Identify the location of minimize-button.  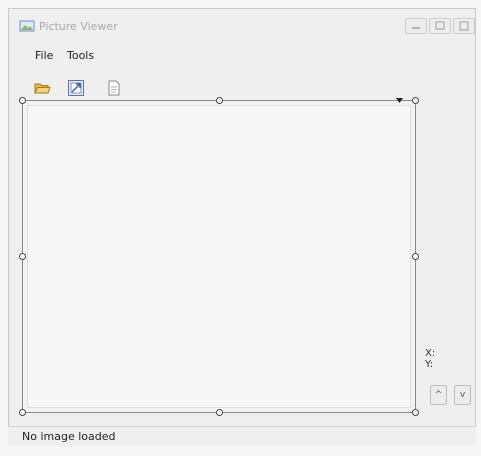
(416, 26).